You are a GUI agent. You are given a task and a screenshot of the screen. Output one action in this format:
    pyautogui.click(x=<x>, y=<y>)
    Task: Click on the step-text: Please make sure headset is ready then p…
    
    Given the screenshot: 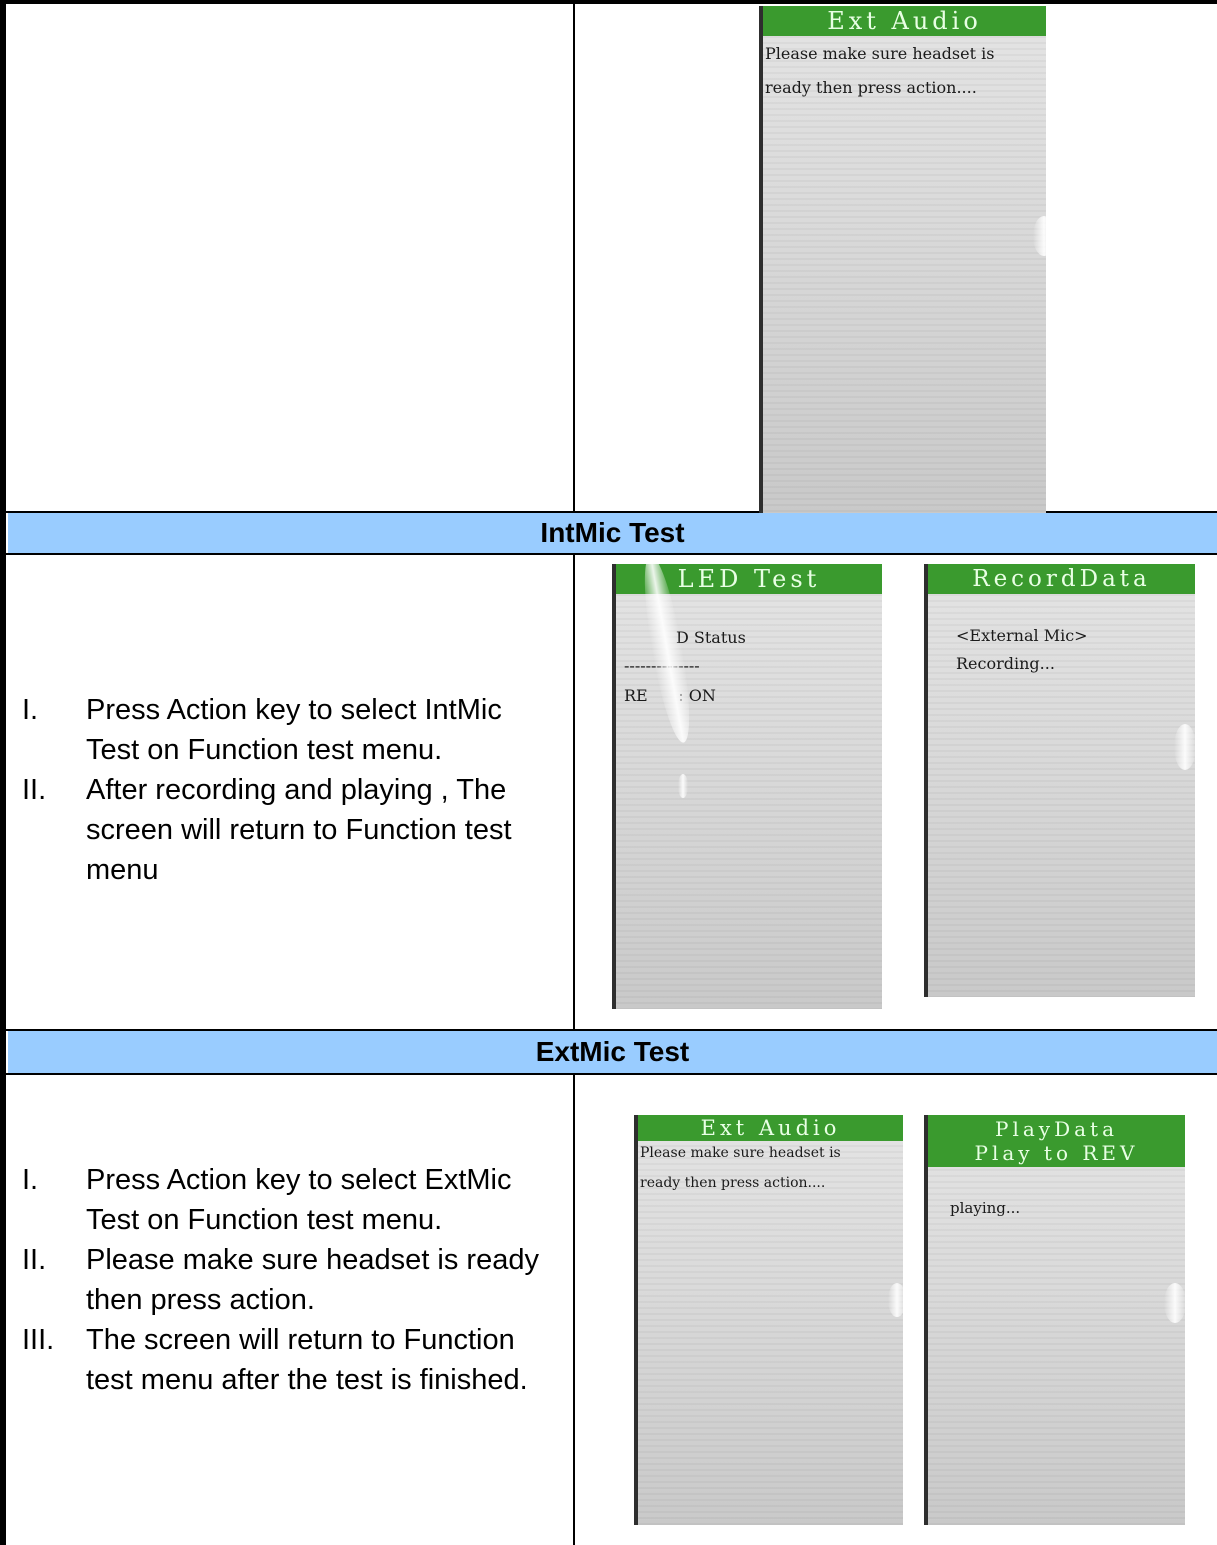 What is the action you would take?
    pyautogui.click(x=312, y=1280)
    